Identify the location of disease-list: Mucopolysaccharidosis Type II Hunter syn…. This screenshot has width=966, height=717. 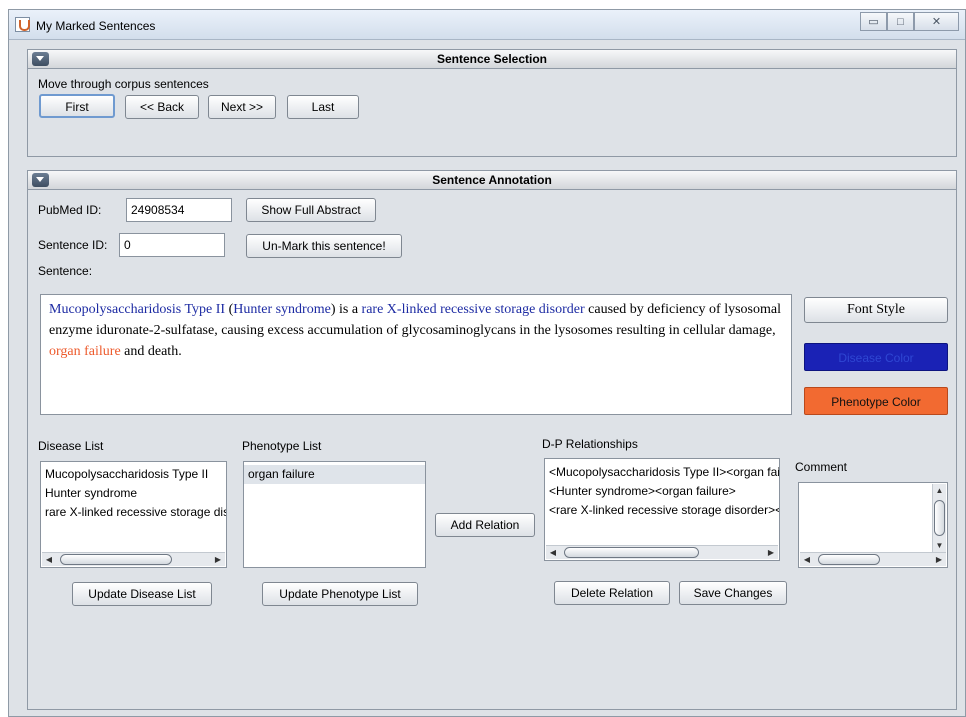
(133, 514).